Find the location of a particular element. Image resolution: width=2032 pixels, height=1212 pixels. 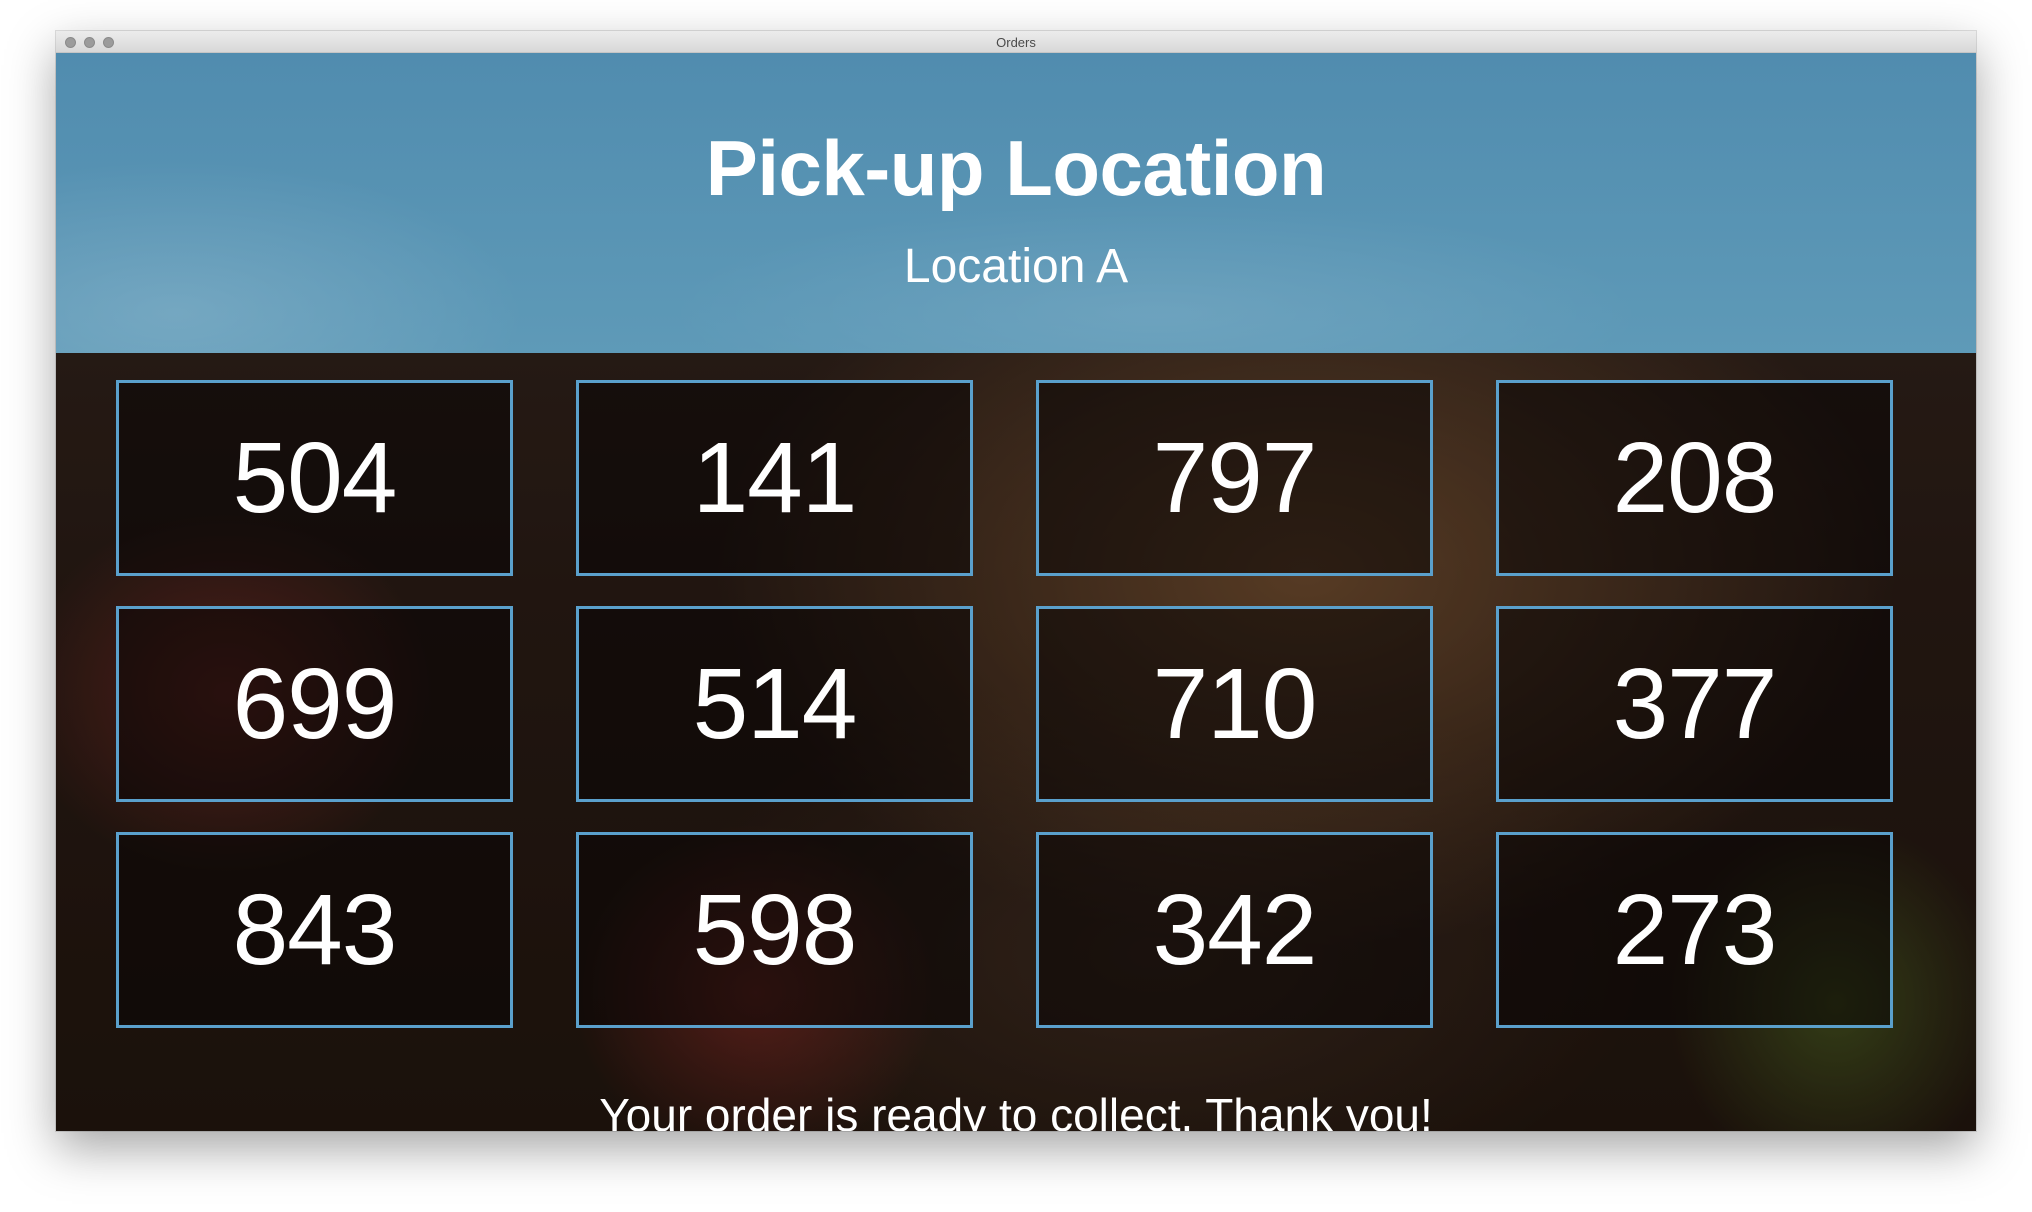

page-title: Pick-up Location is located at coordinates (1016, 168).